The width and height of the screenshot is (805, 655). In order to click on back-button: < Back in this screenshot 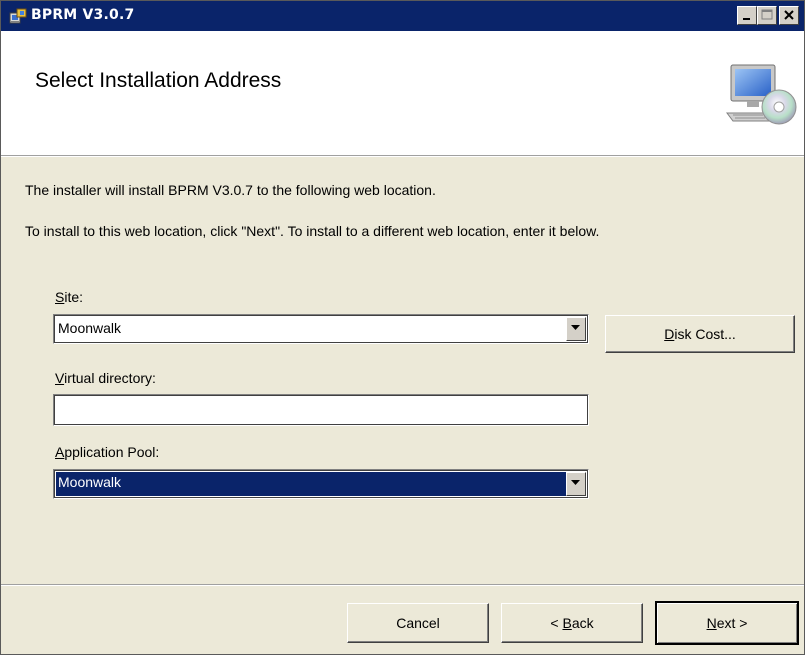, I will do `click(572, 623)`.